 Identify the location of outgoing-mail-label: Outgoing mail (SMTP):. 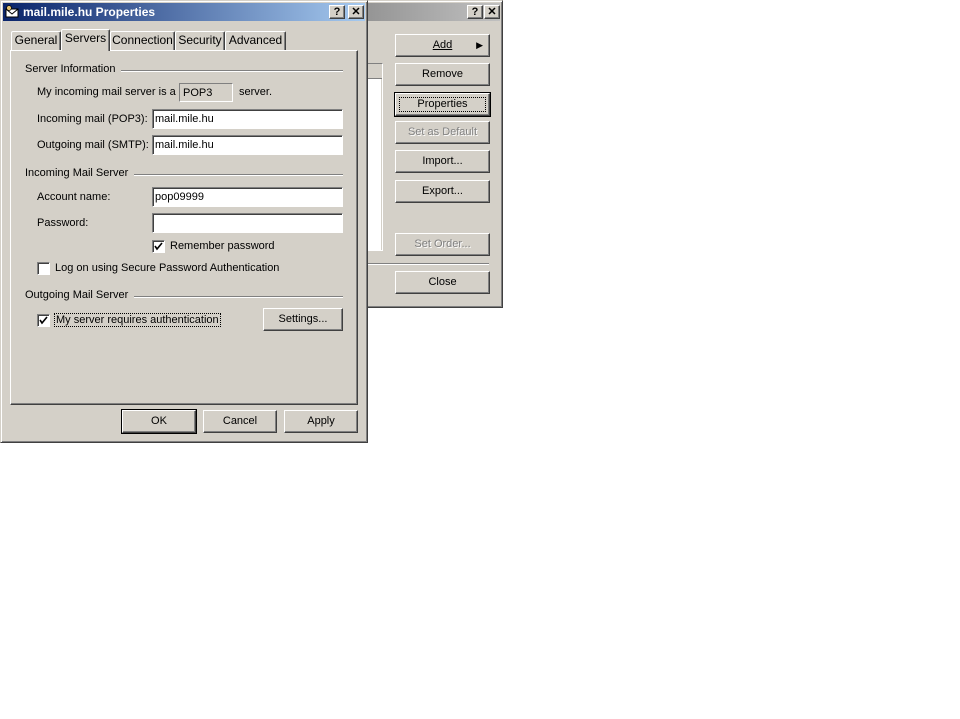
(93, 145).